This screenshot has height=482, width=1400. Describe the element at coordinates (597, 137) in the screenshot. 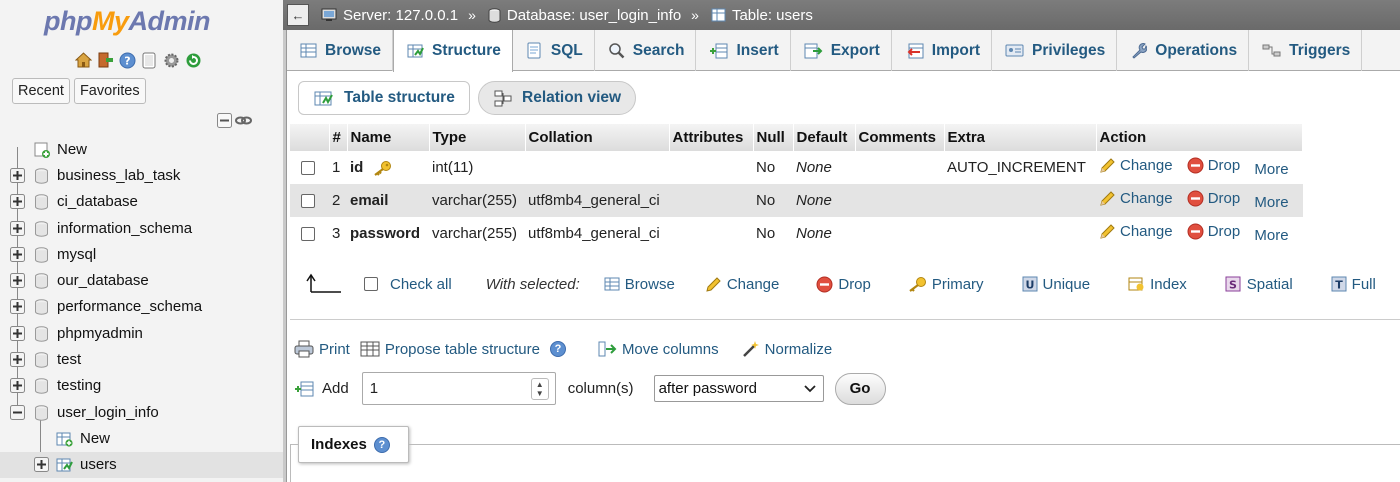

I see `header-collation: Collation` at that location.